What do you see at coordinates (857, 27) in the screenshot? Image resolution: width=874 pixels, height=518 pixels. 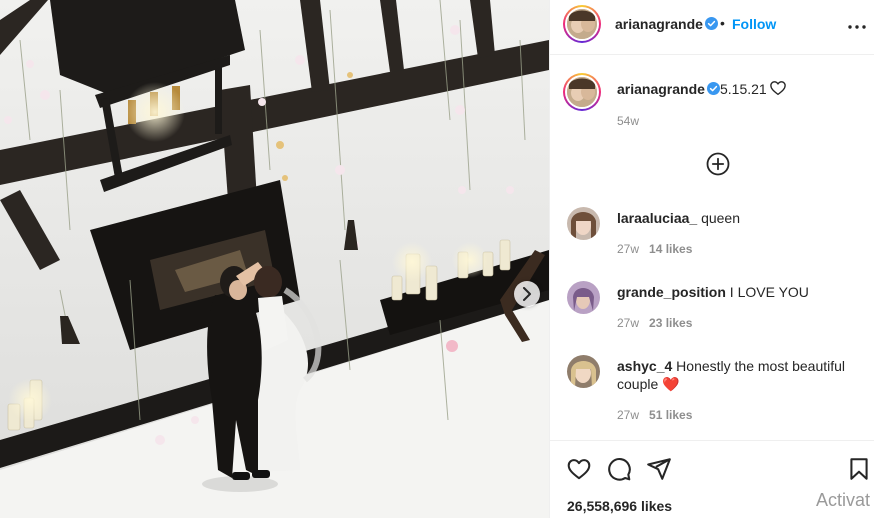 I see `more-options-icon` at bounding box center [857, 27].